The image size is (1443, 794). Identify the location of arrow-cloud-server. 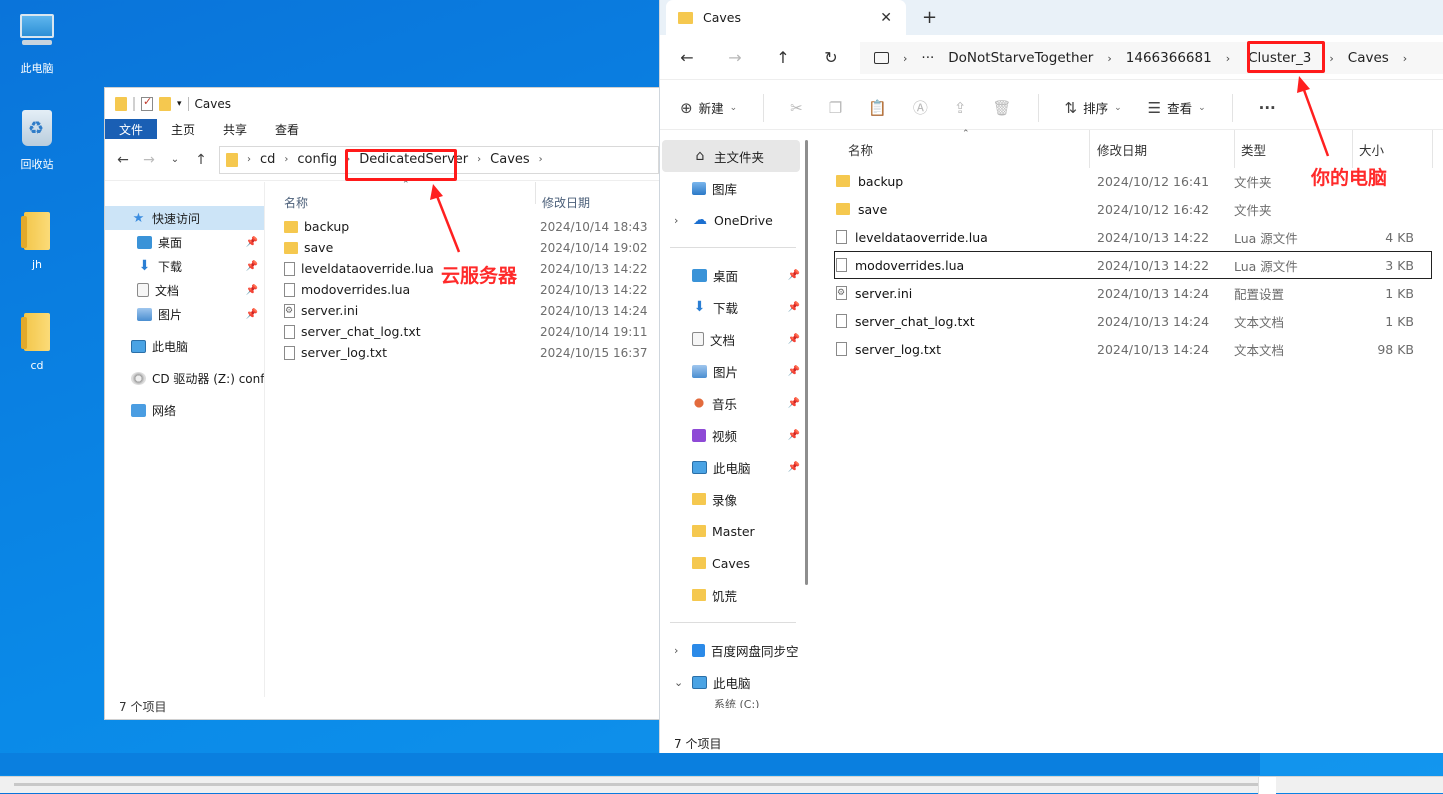
(445, 218).